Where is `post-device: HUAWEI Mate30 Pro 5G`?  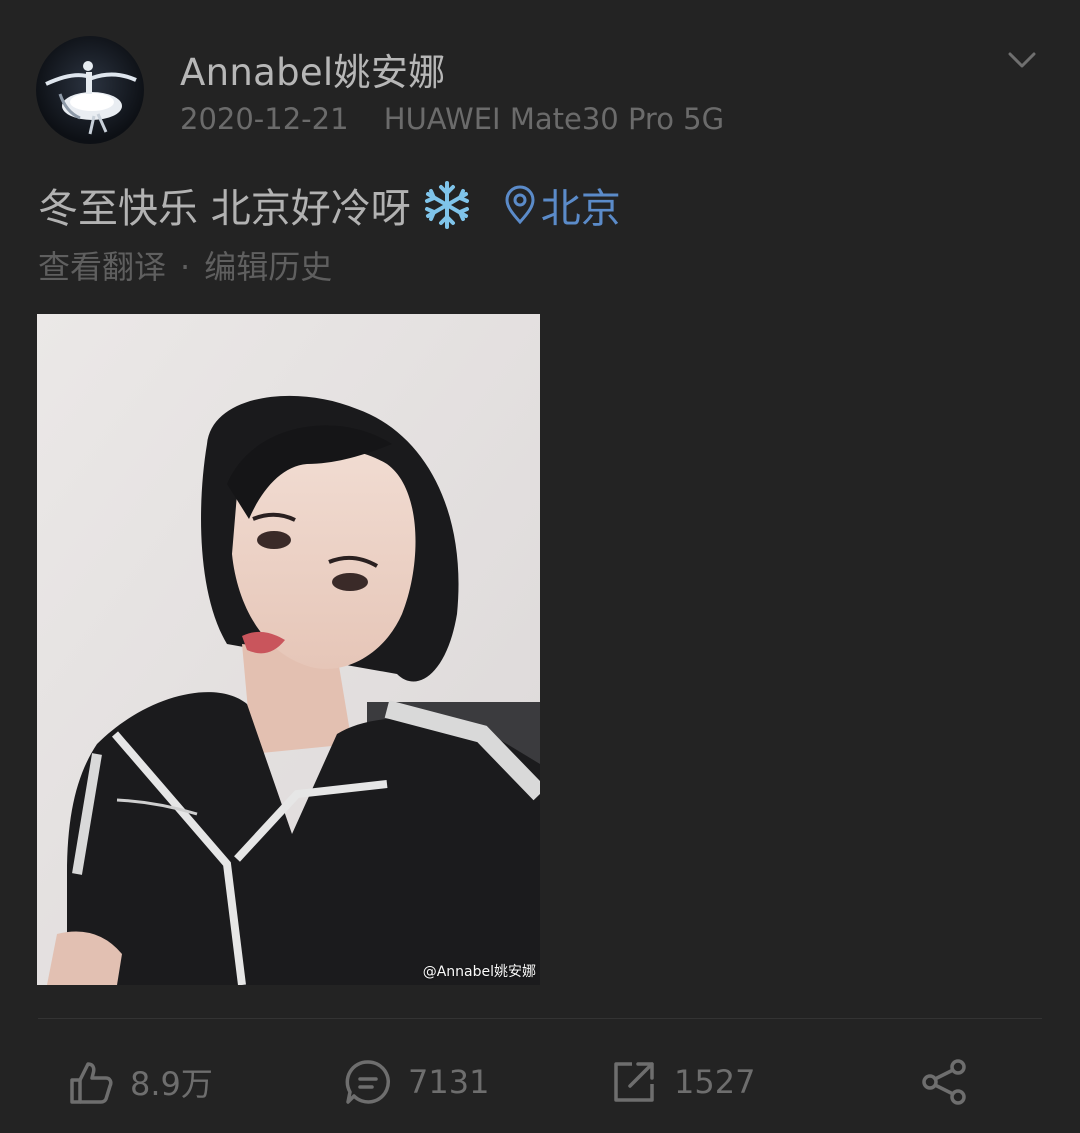 post-device: HUAWEI Mate30 Pro 5G is located at coordinates (554, 119).